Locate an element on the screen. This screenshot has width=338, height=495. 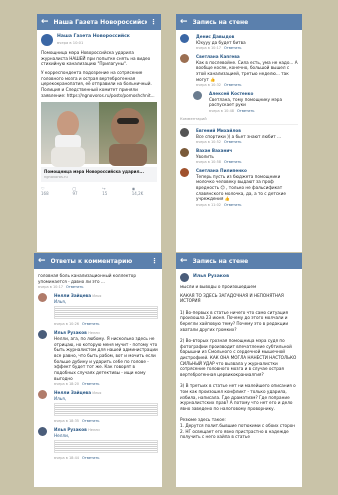
like-button: ♡ 168 is located at coordinates (52, 191).